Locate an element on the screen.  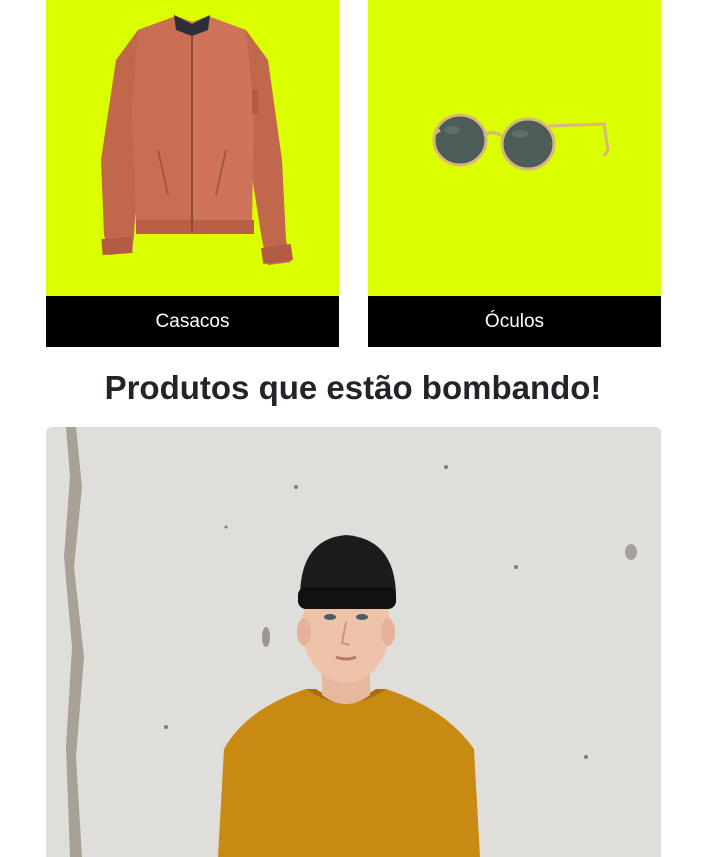
section-title: Produtos que estão bombando! is located at coordinates (353, 387).